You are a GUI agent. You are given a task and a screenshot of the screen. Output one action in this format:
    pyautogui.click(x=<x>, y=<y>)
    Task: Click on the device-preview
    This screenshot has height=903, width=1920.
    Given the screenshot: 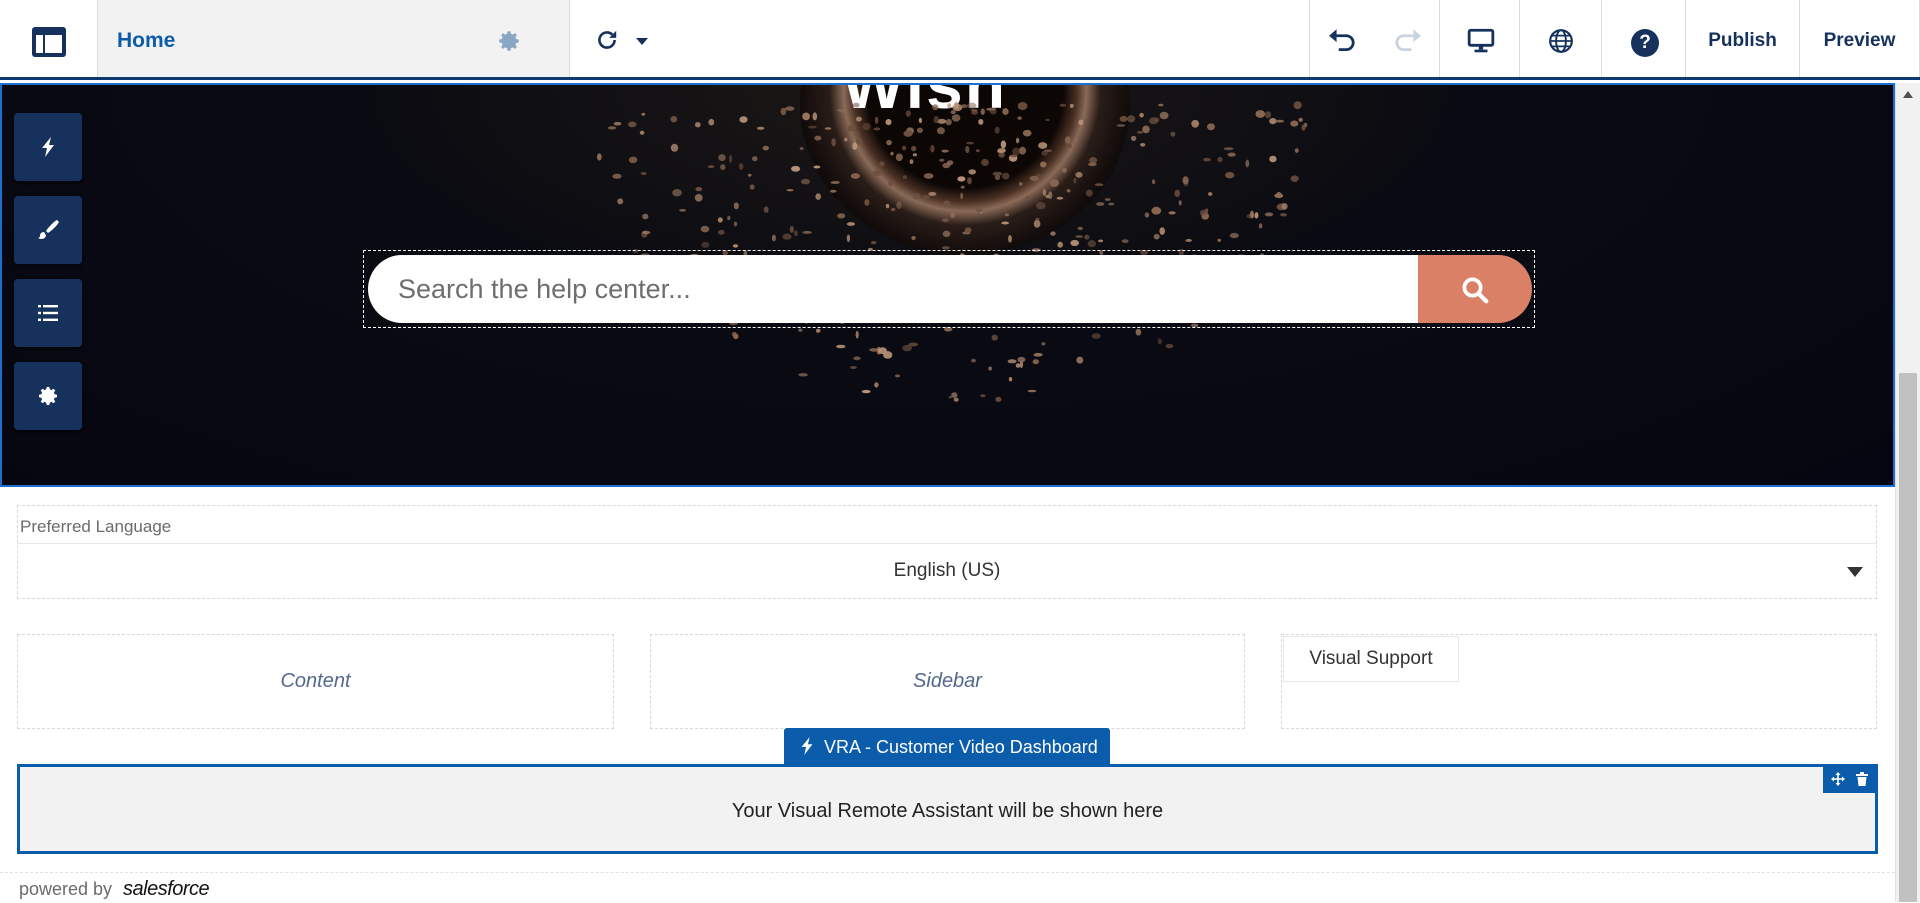 What is the action you would take?
    pyautogui.click(x=1480, y=38)
    